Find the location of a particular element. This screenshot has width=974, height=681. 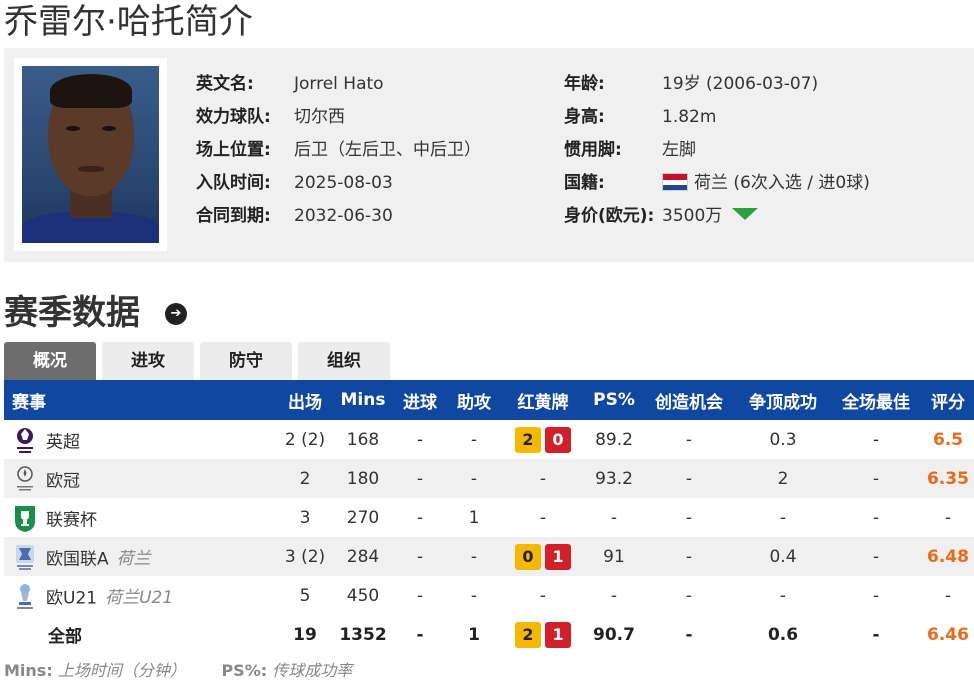

assists-cell: 1 is located at coordinates (474, 634).